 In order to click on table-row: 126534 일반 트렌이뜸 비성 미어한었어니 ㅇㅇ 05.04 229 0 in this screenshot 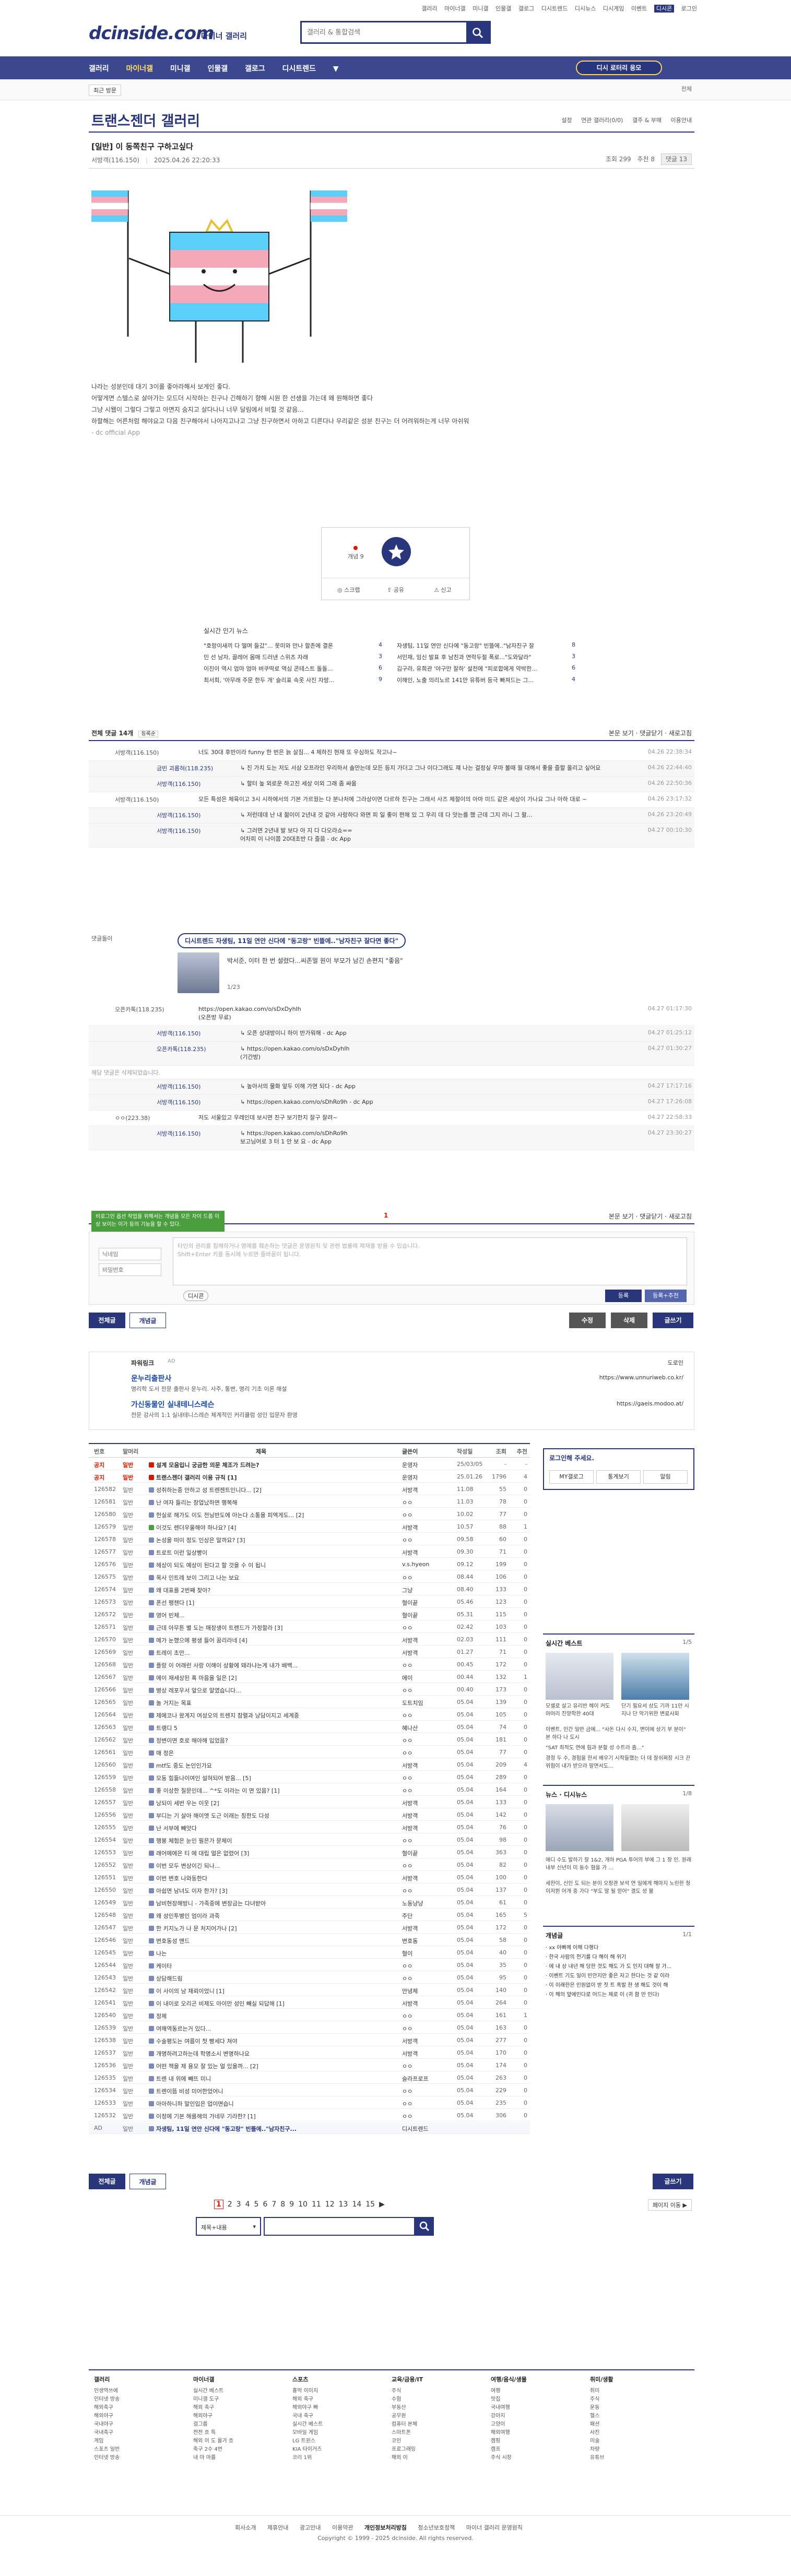, I will do `click(309, 2090)`.